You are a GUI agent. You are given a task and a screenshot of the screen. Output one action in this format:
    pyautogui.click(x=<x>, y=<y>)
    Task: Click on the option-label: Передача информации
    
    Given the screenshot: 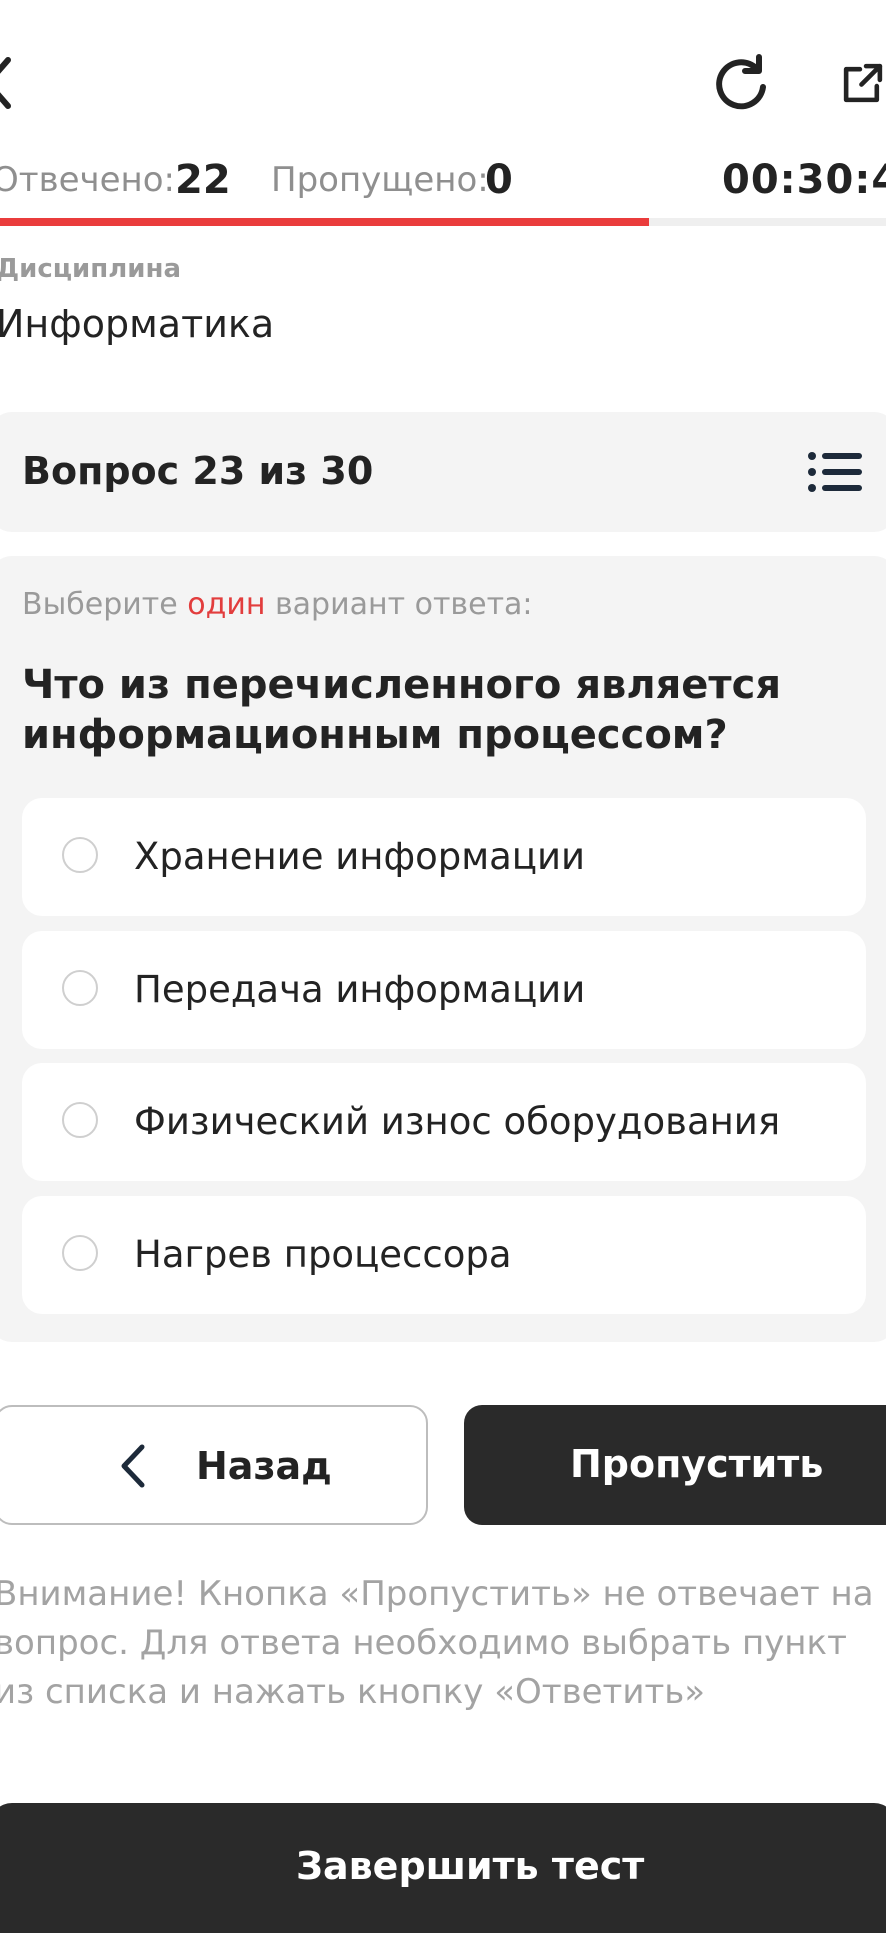 What is the action you would take?
    pyautogui.click(x=360, y=989)
    